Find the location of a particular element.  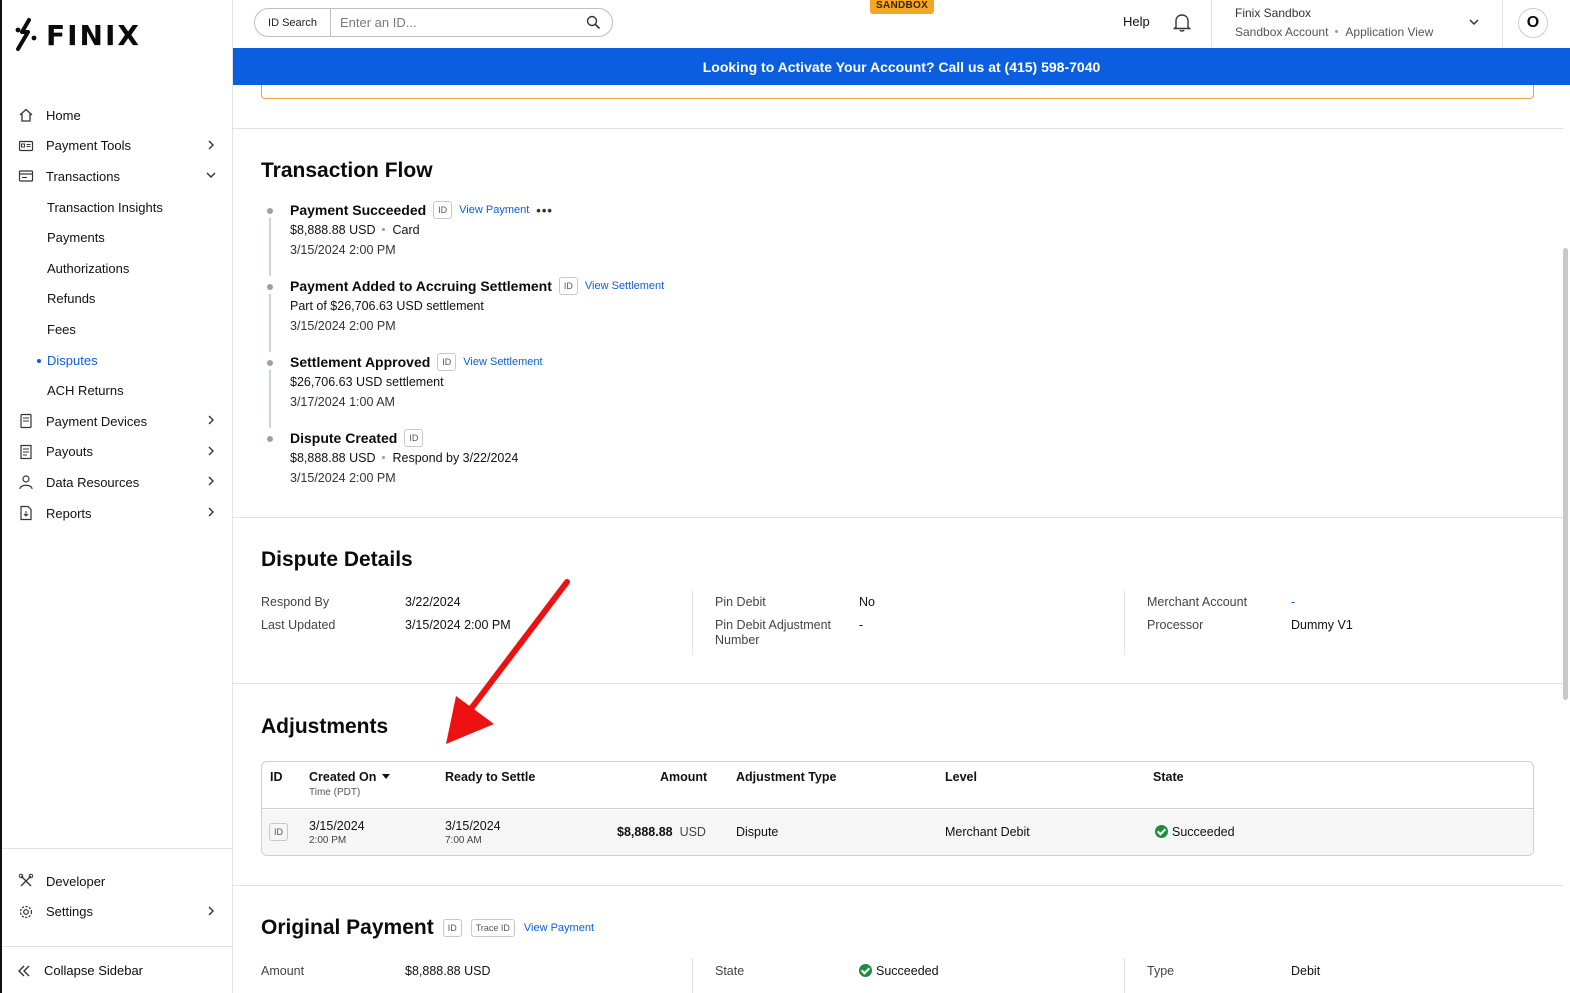

trace-id-chip: Trace ID is located at coordinates (492, 928).